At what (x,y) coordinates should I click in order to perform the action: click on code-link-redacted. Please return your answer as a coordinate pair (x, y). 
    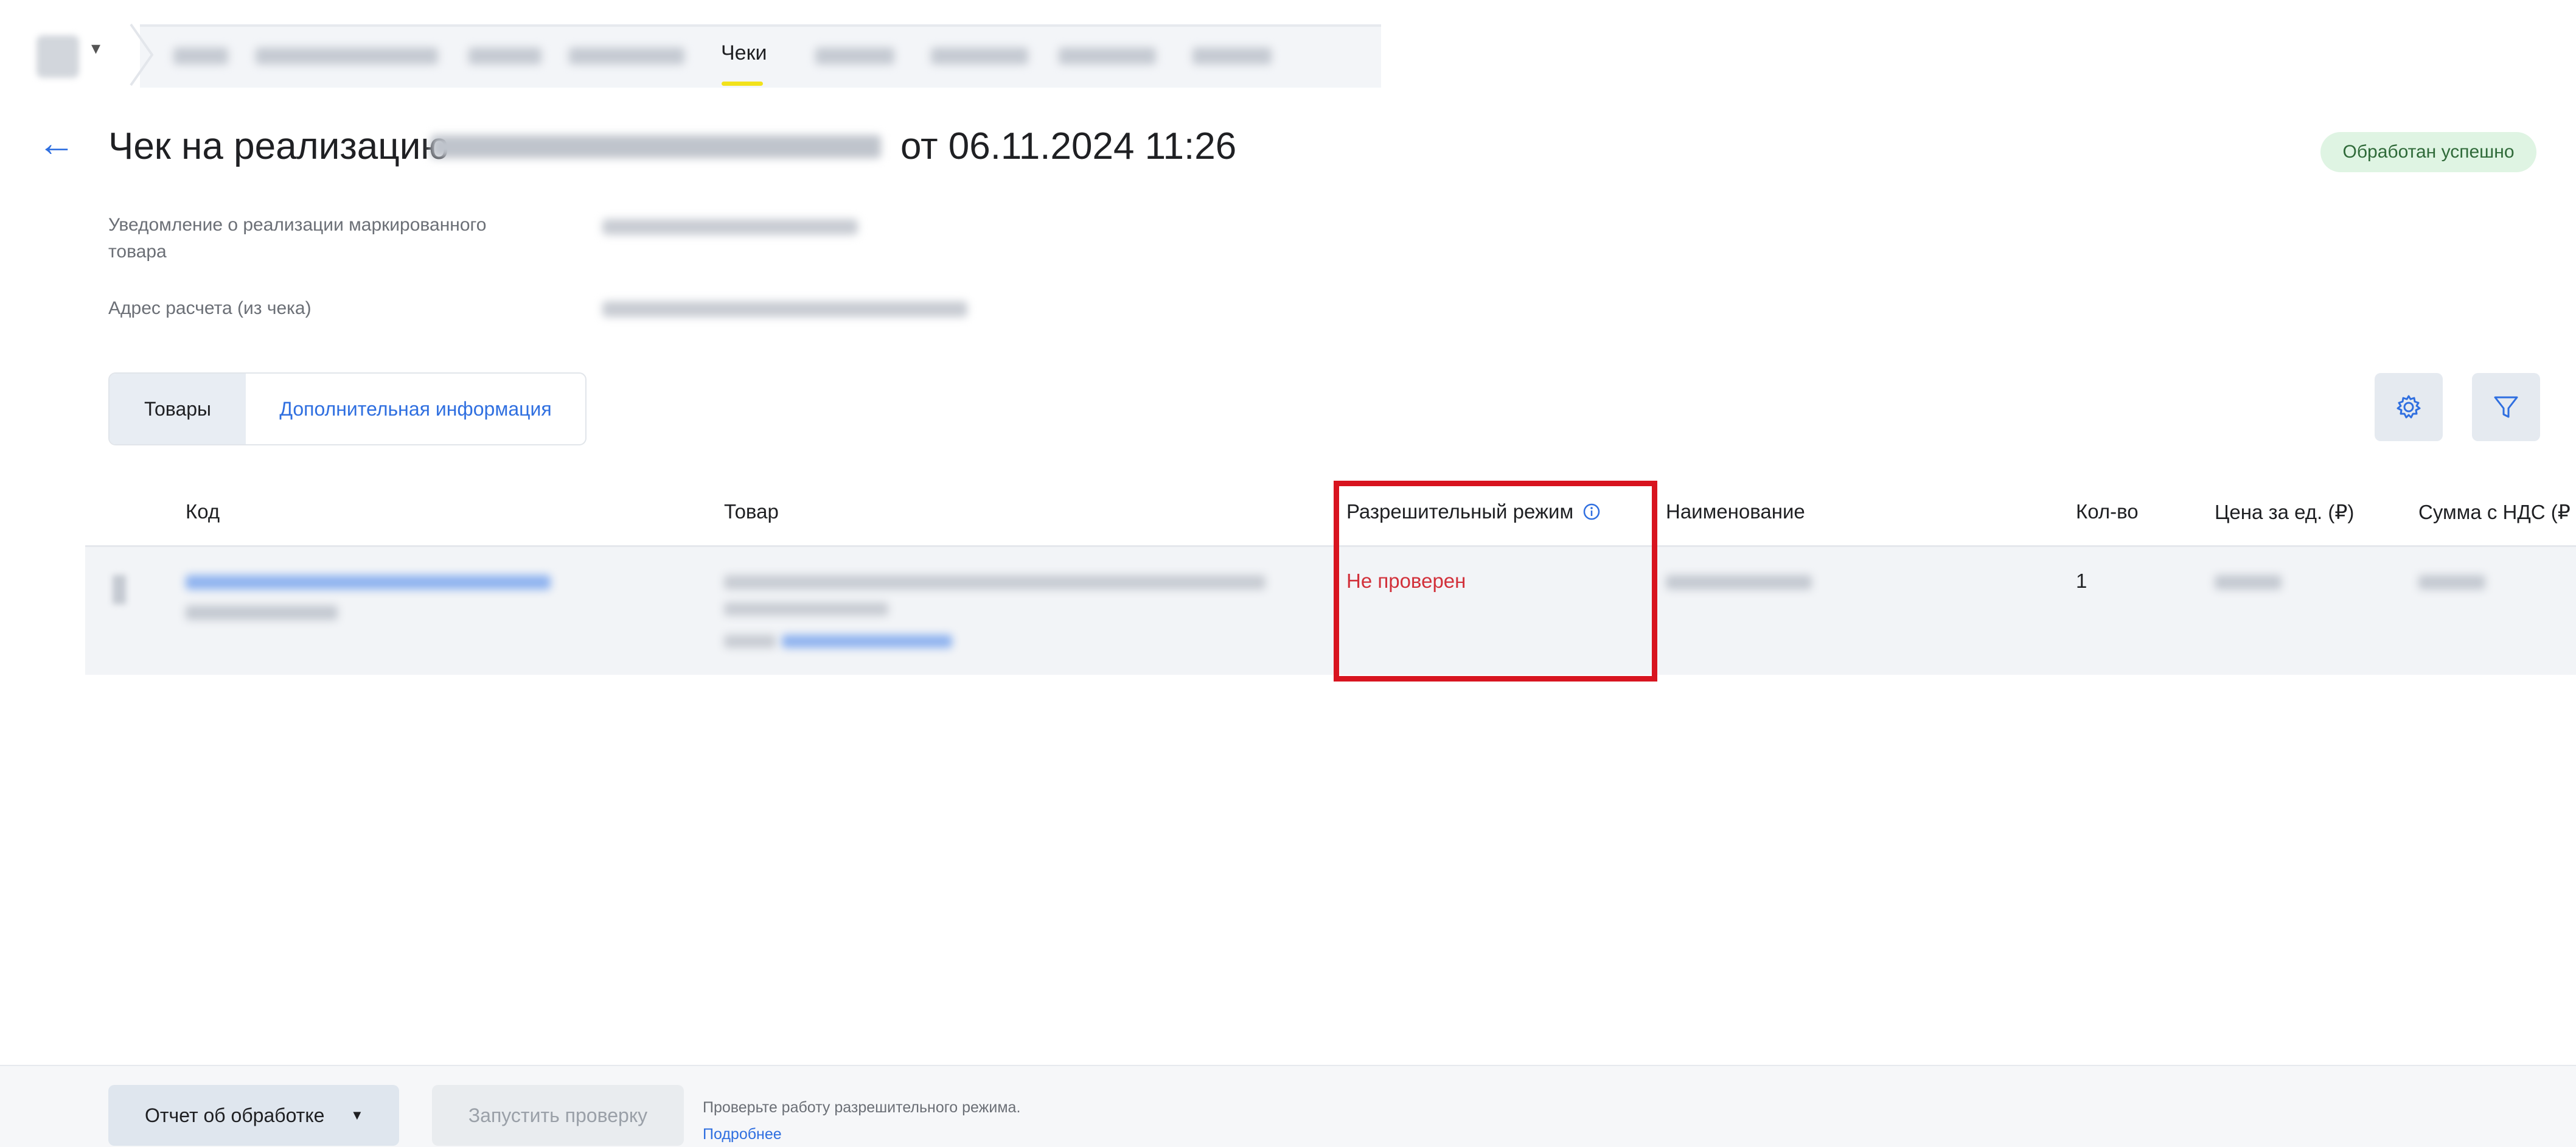
    Looking at the image, I should click on (368, 582).